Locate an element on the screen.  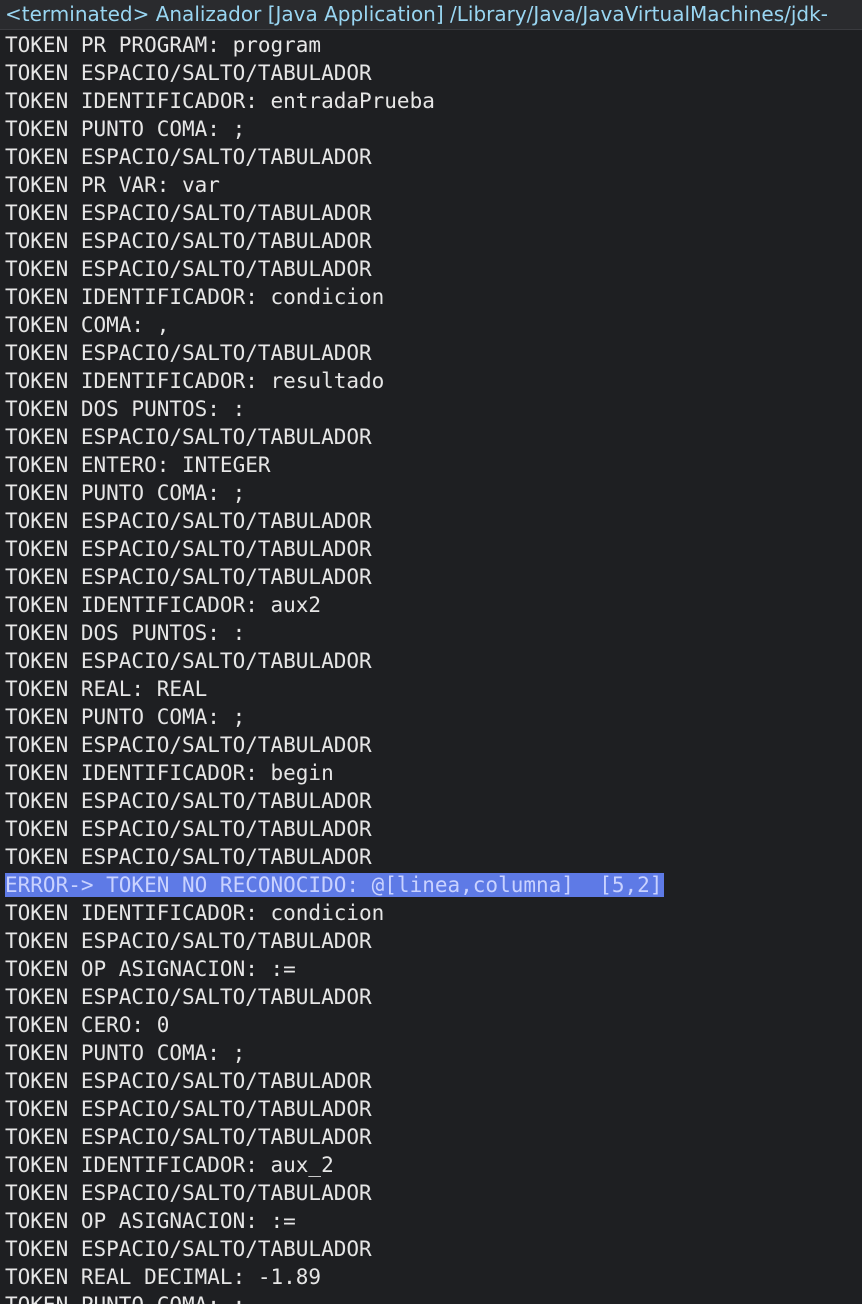
console-line: TOKEN IDENTIFICADOR: aux2 is located at coordinates (431, 605).